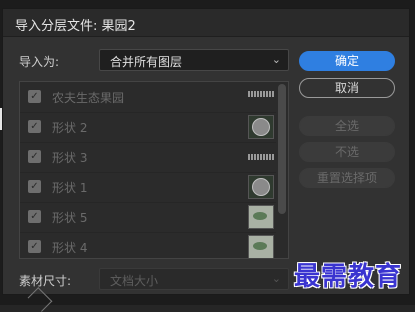 This screenshot has height=312, width=415. Describe the element at coordinates (148, 97) in the screenshot. I see `layer-row: ✓ 农夫生态果园` at that location.